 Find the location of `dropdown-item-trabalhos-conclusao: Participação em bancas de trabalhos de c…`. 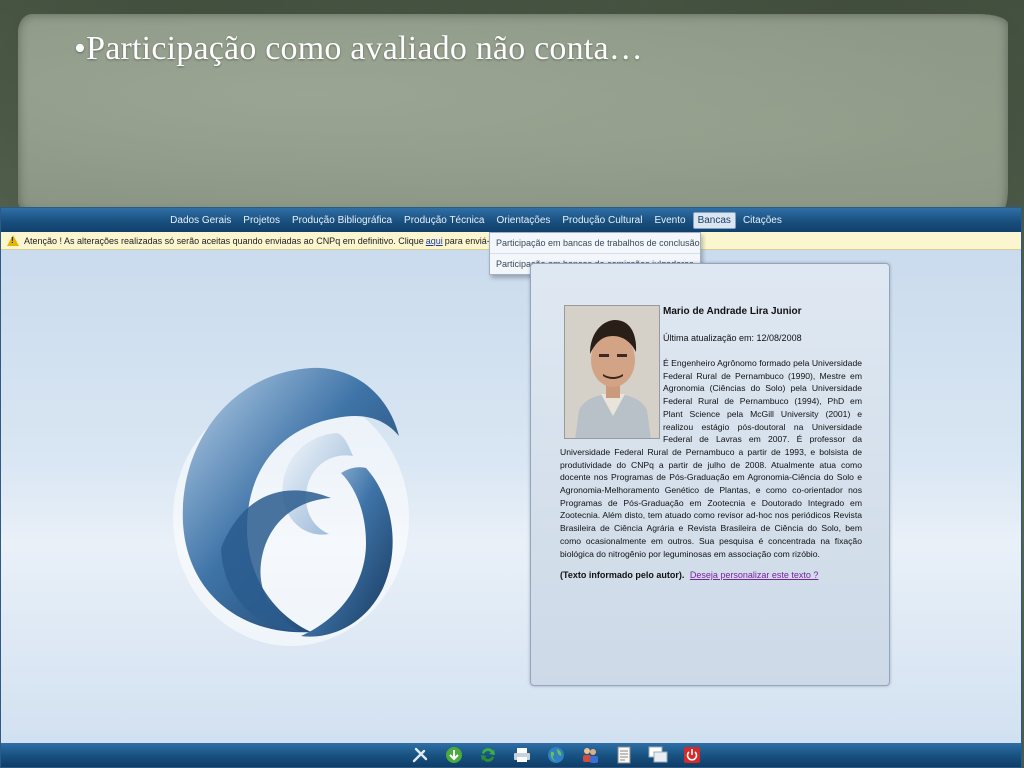

dropdown-item-trabalhos-conclusao: Participação em bancas de trabalhos de c… is located at coordinates (595, 243).